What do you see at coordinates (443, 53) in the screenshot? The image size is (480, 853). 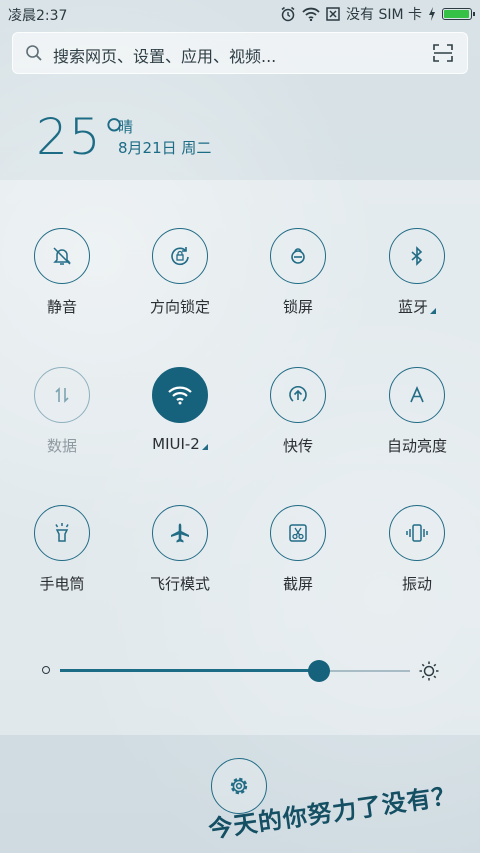 I see `scan-icon` at bounding box center [443, 53].